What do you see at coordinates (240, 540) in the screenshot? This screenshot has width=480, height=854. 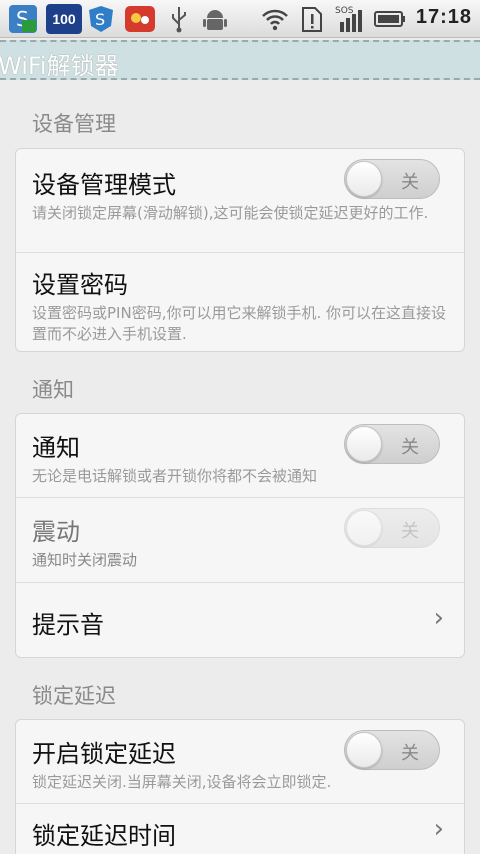 I see `row-vibrate: 震动 通知时关闭震动 关` at bounding box center [240, 540].